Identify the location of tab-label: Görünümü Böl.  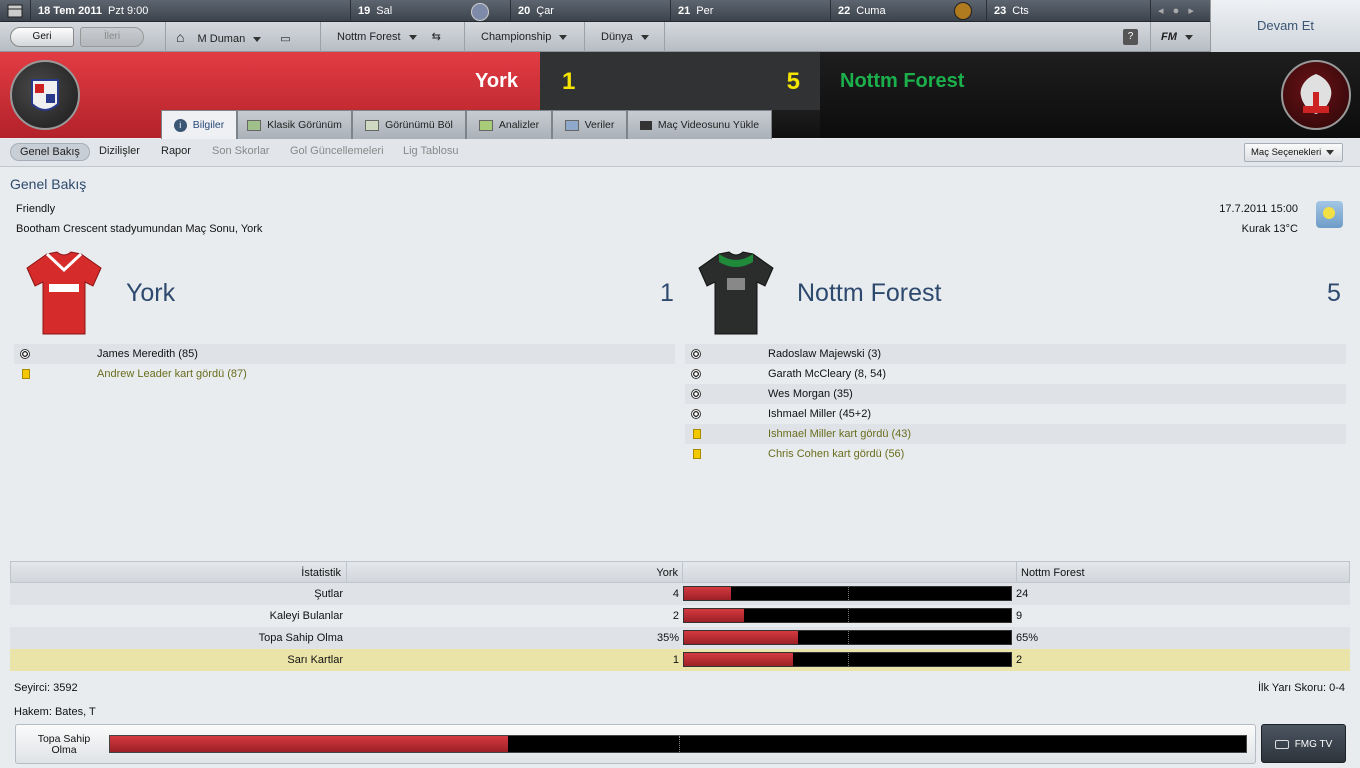
(419, 125).